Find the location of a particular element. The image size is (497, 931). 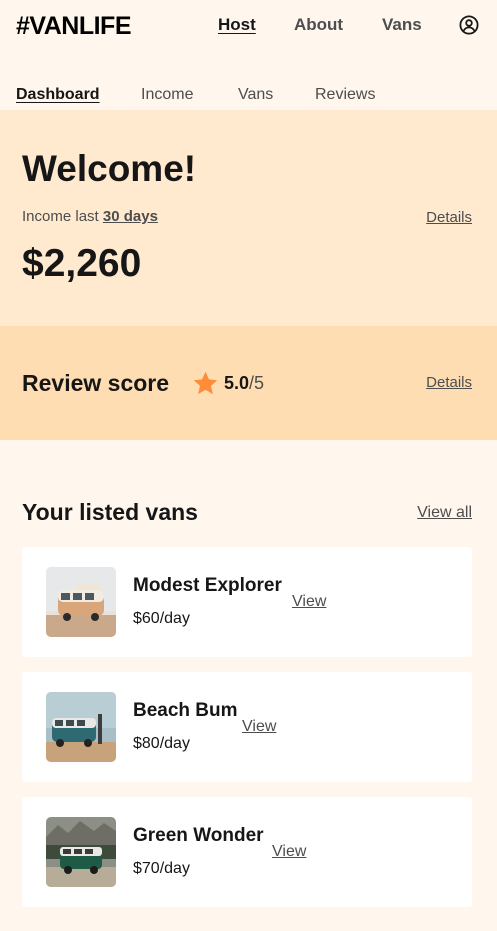

review-score-value: 5.0 is located at coordinates (237, 383).